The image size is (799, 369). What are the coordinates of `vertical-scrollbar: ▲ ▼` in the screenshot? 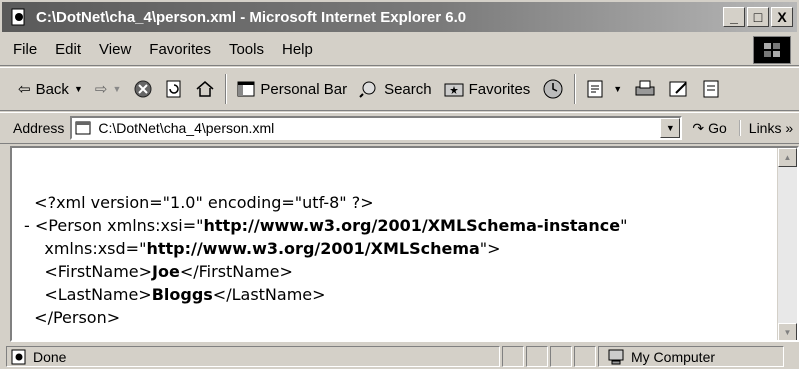 It's located at (787, 244).